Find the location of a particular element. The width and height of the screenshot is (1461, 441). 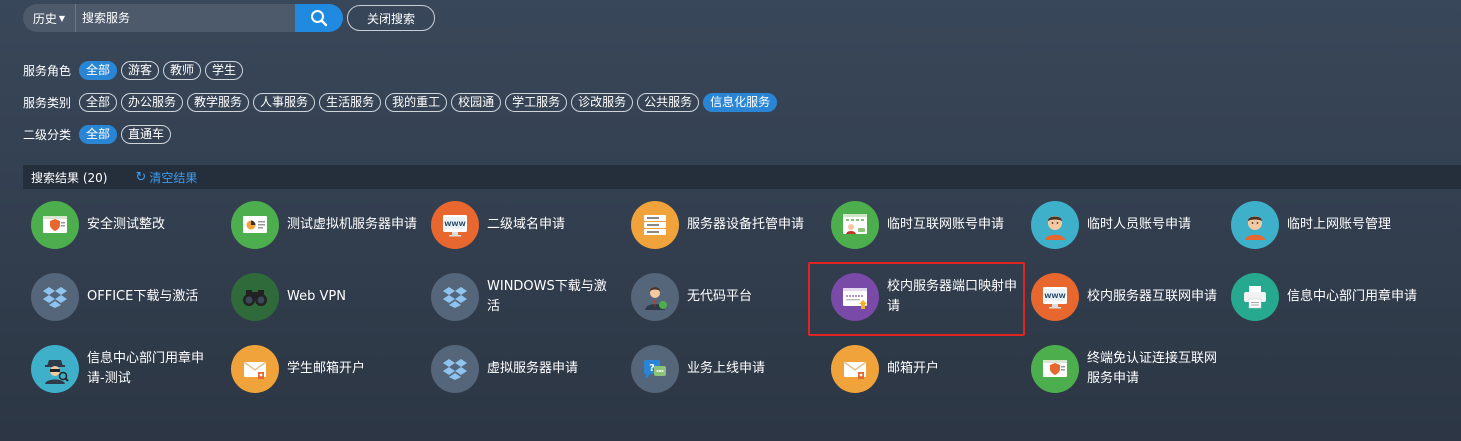

businessman-icon is located at coordinates (655, 297).